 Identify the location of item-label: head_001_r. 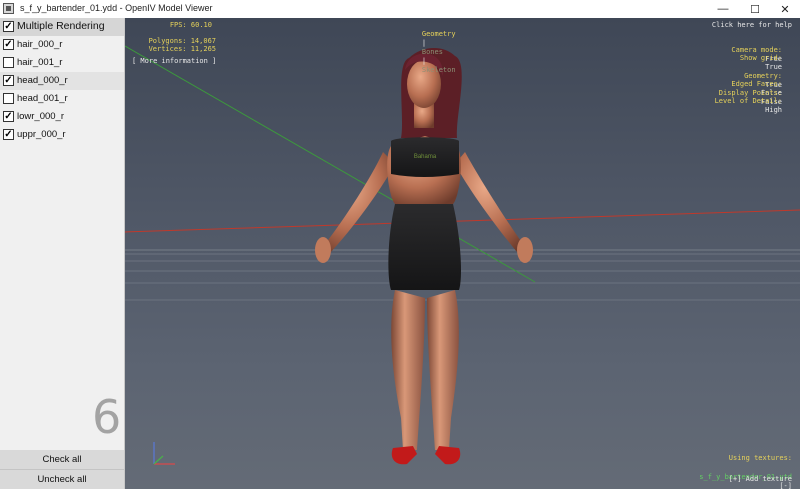
(42, 98).